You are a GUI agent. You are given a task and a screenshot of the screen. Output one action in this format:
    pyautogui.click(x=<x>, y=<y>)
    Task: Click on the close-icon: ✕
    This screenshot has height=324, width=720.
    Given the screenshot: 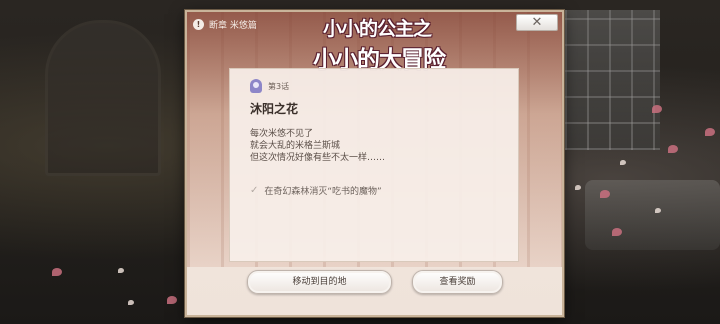 What is the action you would take?
    pyautogui.click(x=537, y=22)
    